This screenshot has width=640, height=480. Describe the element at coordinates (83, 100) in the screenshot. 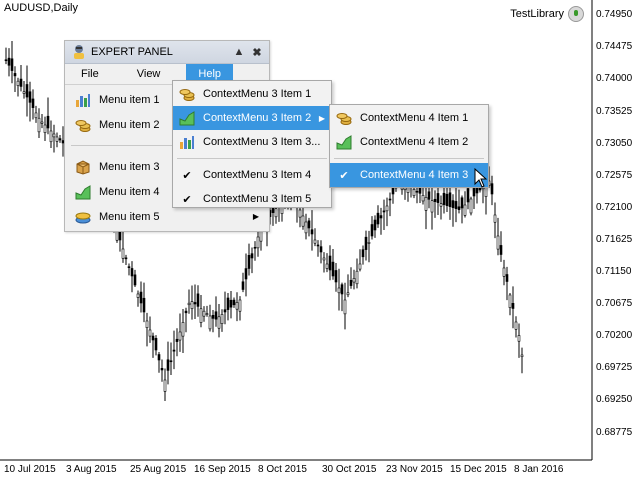

I see `bar-chart-icon` at that location.